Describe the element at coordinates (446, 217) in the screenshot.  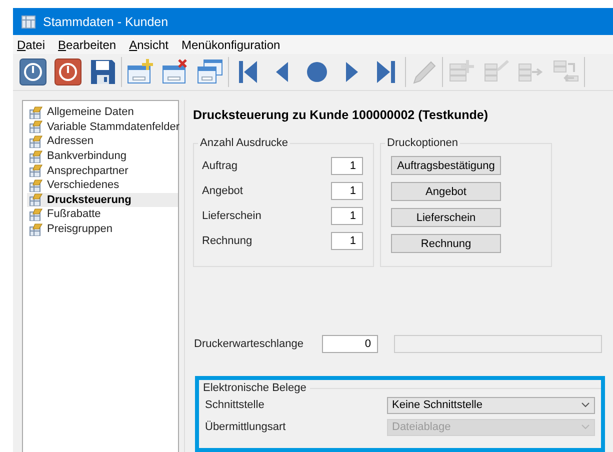
I see `print-option-button: Lieferschein` at that location.